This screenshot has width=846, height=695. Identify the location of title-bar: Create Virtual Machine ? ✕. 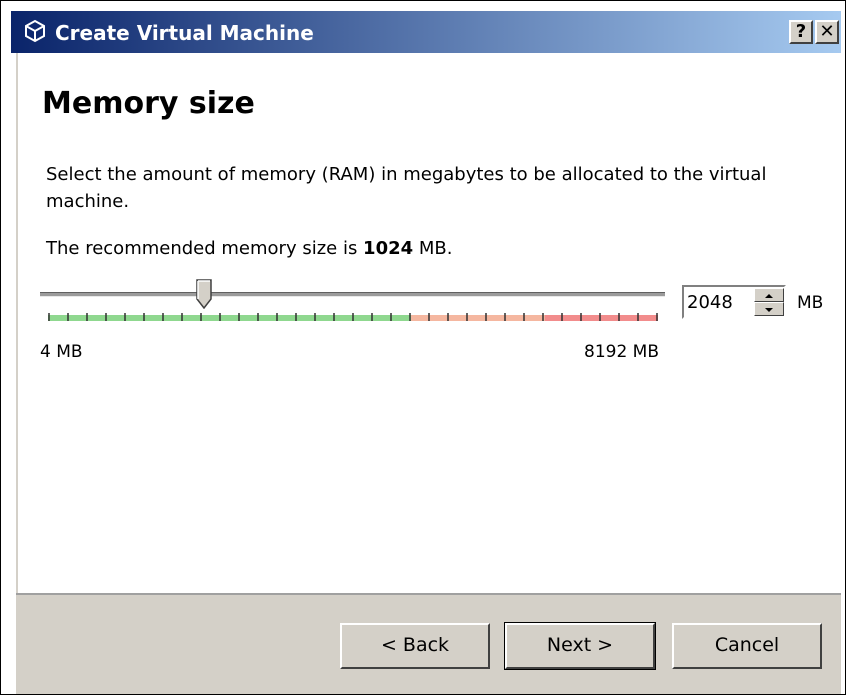
(426, 32).